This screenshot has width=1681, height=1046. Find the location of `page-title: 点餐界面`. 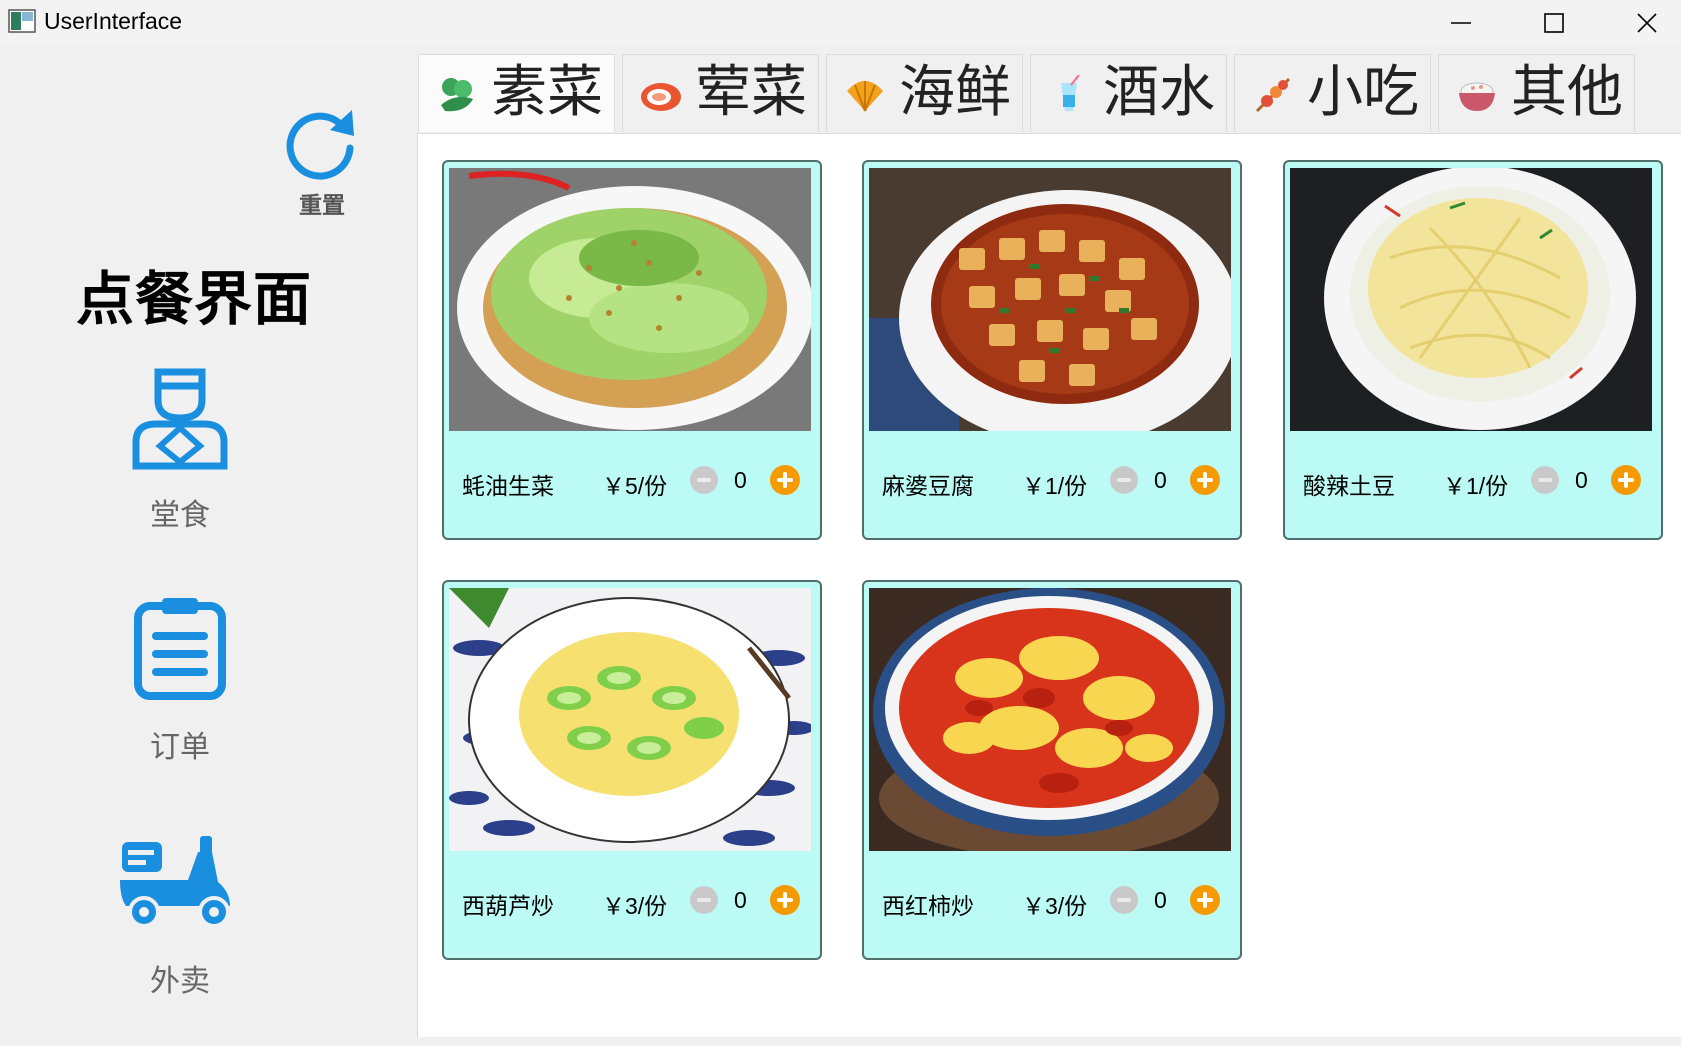

page-title: 点餐界面 is located at coordinates (194, 299).